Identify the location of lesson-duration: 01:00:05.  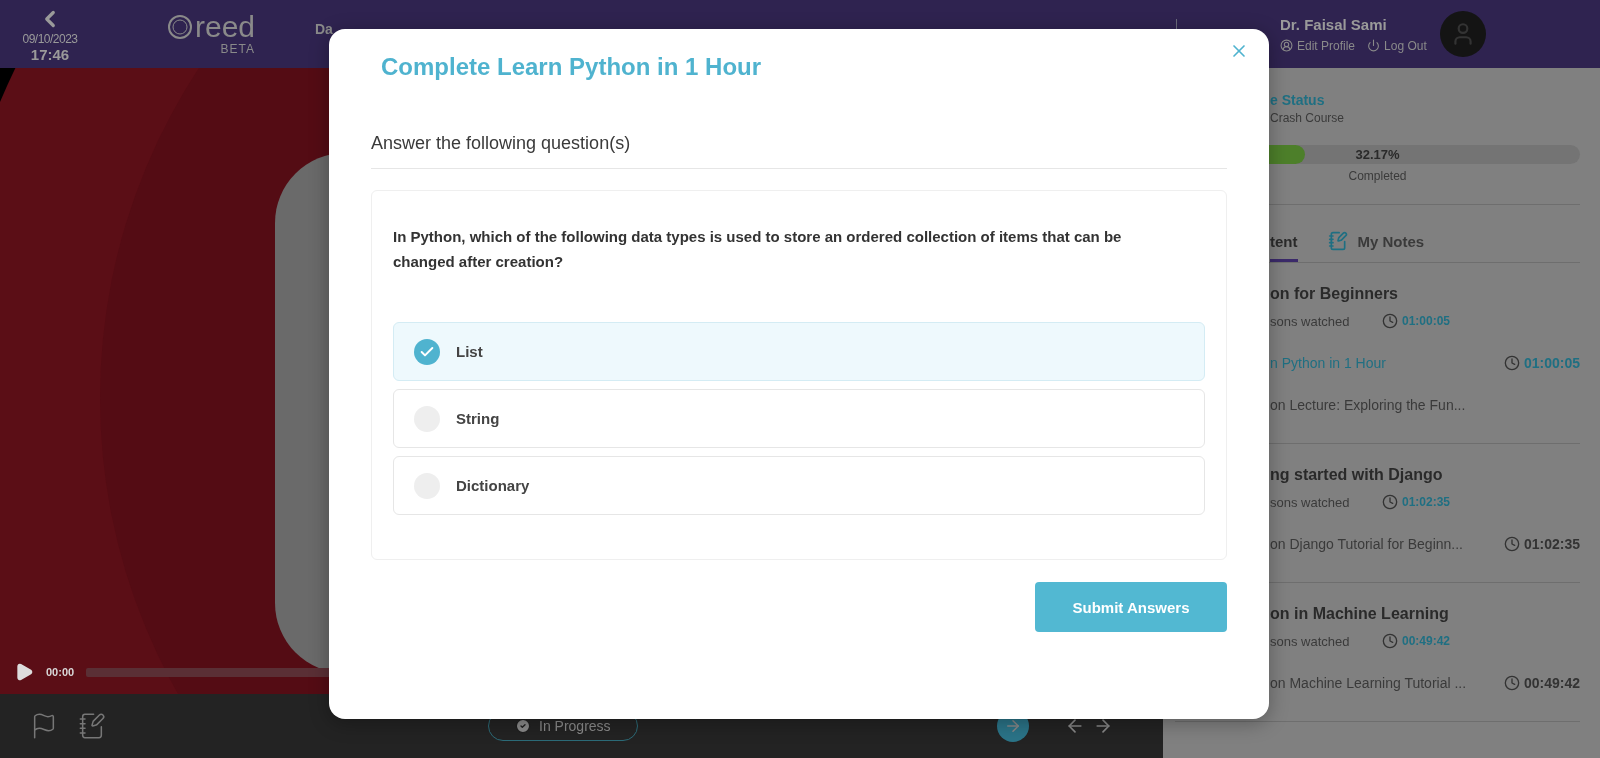
(1551, 363).